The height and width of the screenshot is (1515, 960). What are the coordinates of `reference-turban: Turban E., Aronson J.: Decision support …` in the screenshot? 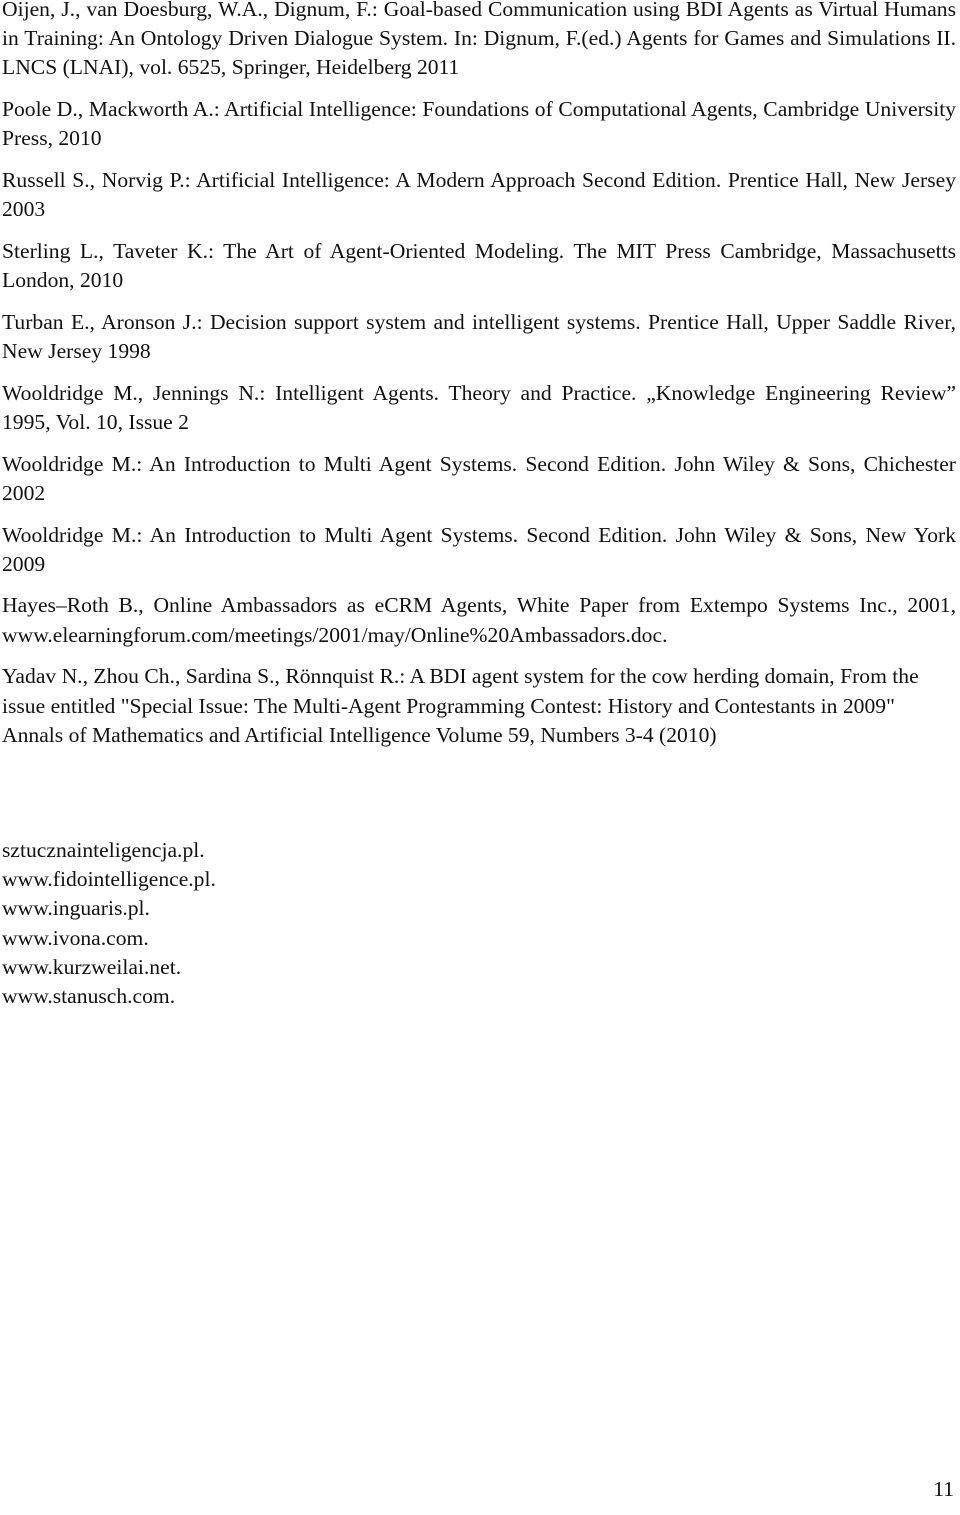 It's located at (479, 336).